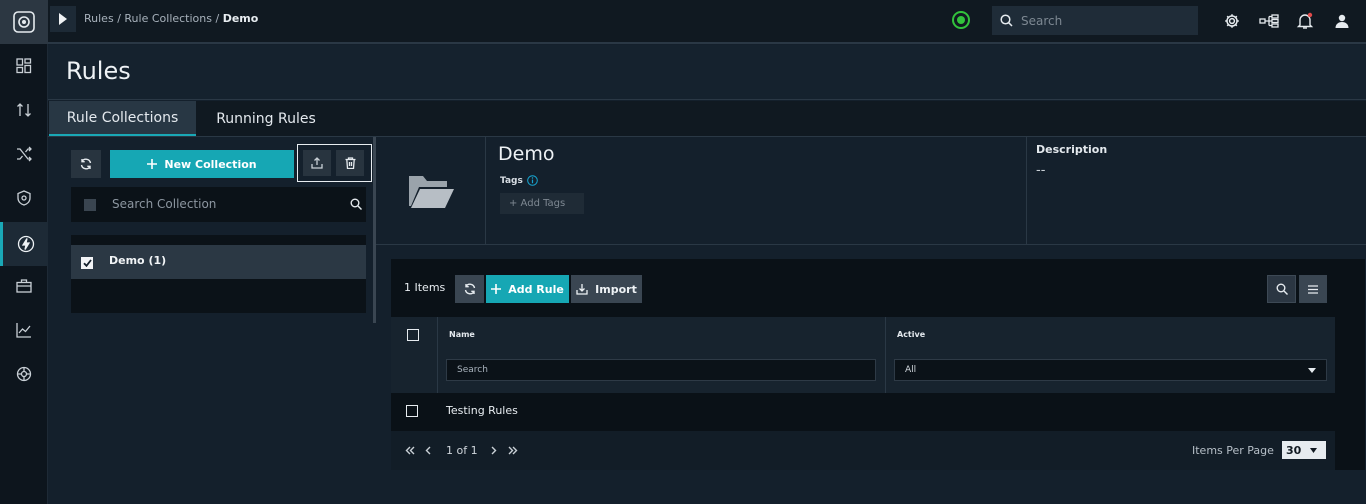  Describe the element at coordinates (661, 370) in the screenshot. I see `name-filter-input: Search` at that location.